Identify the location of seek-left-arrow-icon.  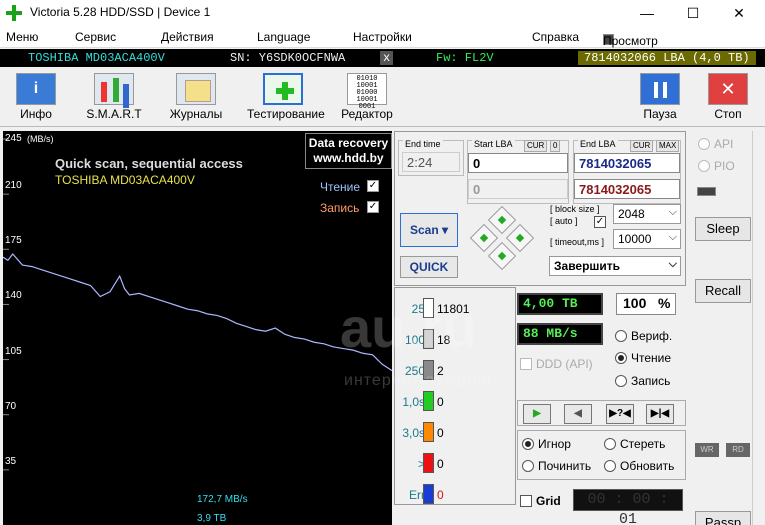
(484, 238).